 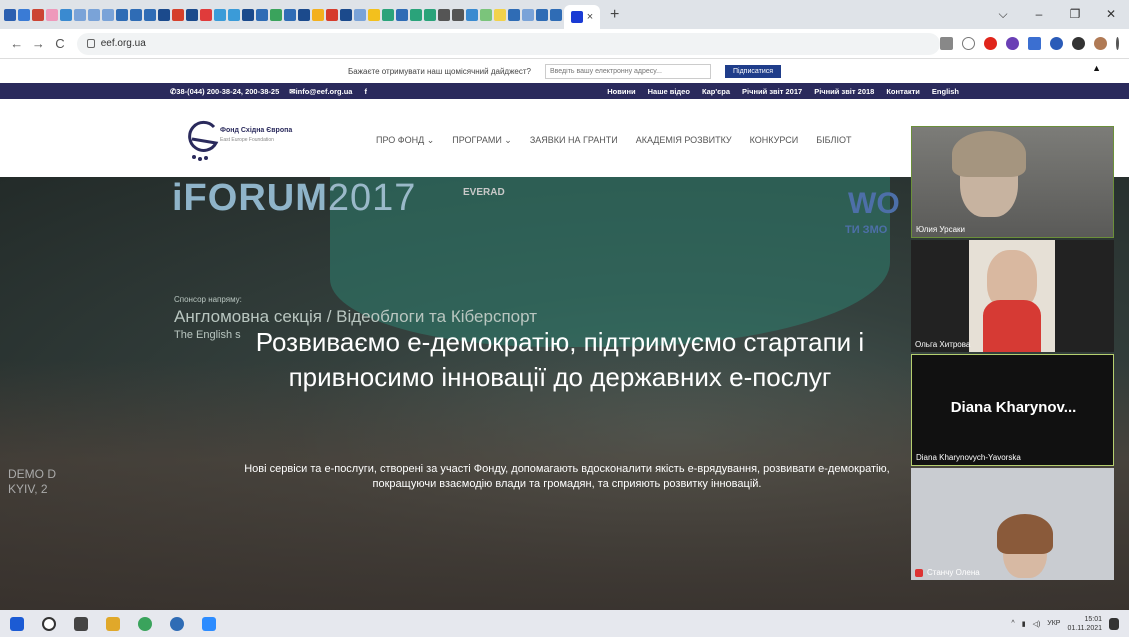 What do you see at coordinates (628, 71) in the screenshot?
I see `subscribe-email-input` at bounding box center [628, 71].